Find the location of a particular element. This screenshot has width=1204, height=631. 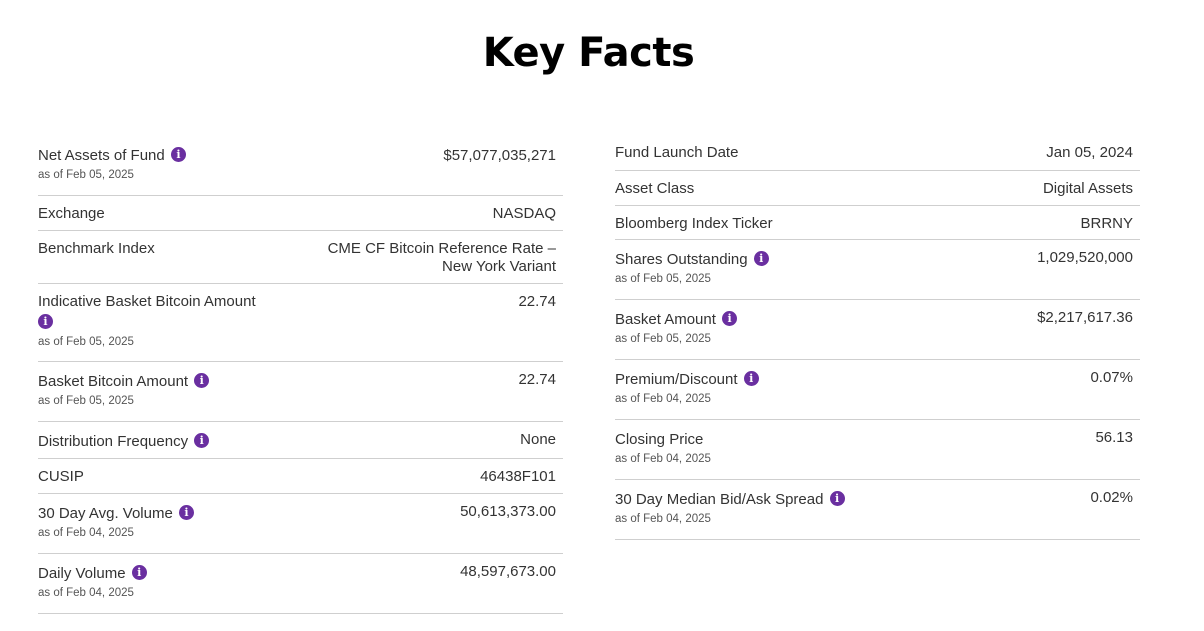

fact-value: 46438F101 is located at coordinates (518, 476).